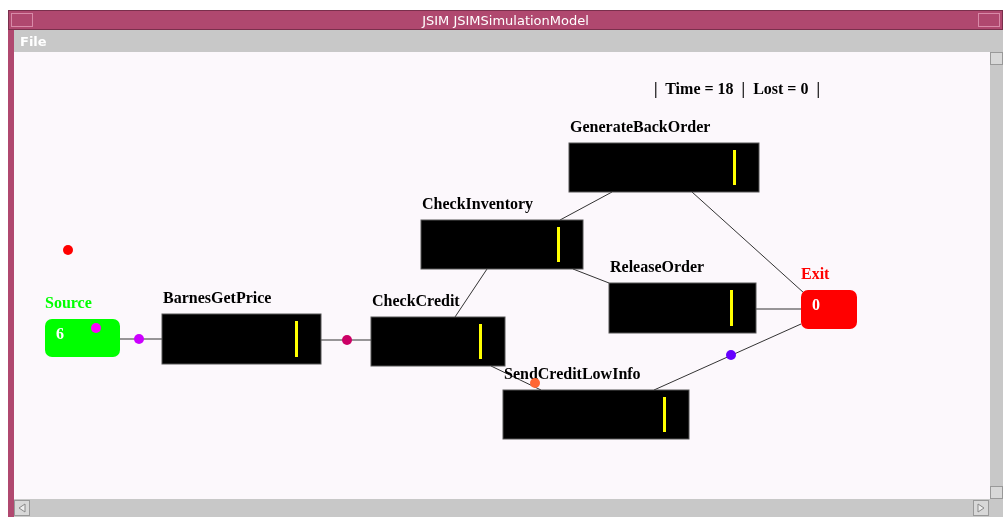 This screenshot has height=520, width=1003. I want to click on node-label: Source, so click(68, 302).